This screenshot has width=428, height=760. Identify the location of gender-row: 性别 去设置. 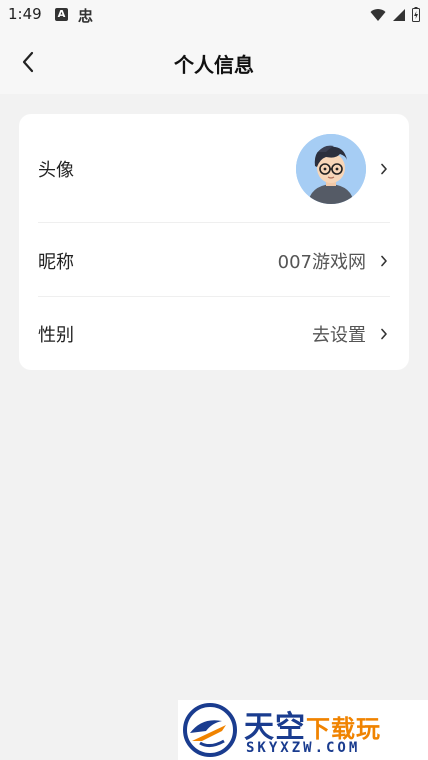
(214, 334).